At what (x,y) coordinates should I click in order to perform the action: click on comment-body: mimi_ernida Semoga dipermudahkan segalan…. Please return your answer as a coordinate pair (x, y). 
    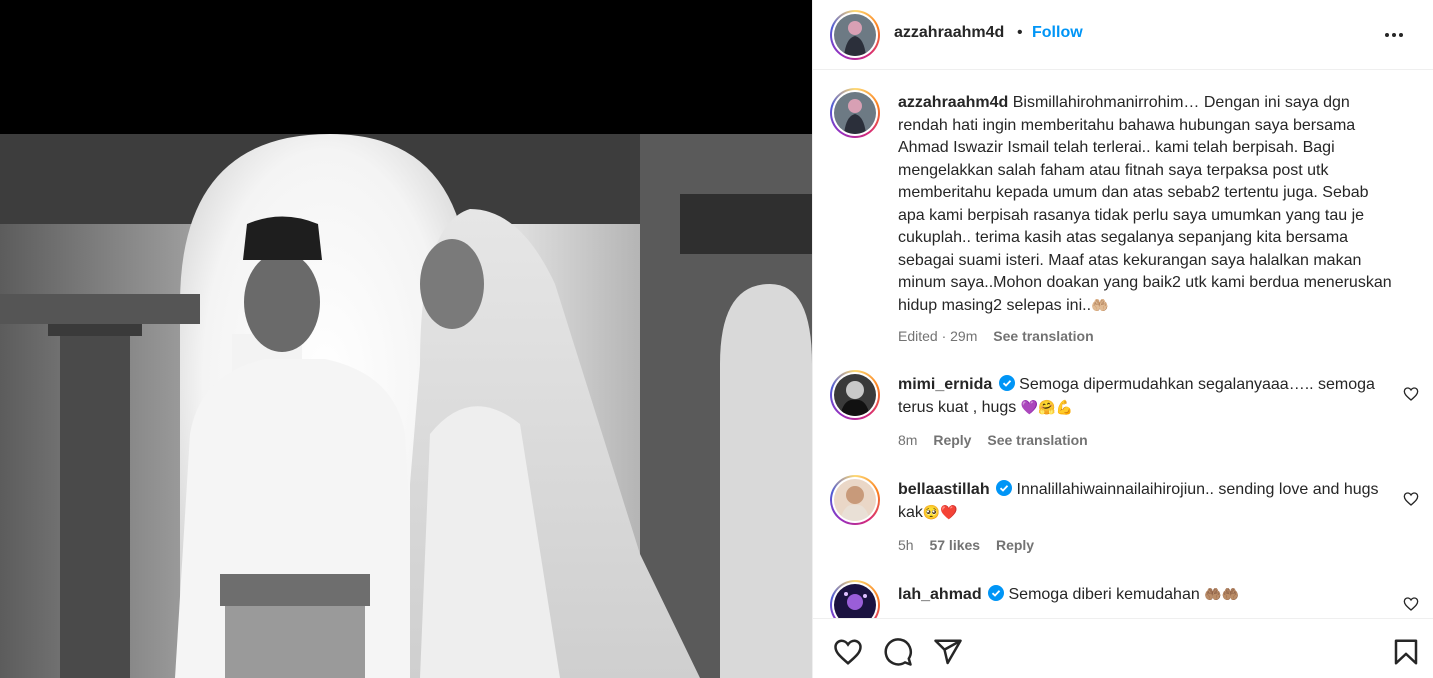
    Looking at the image, I should click on (1148, 396).